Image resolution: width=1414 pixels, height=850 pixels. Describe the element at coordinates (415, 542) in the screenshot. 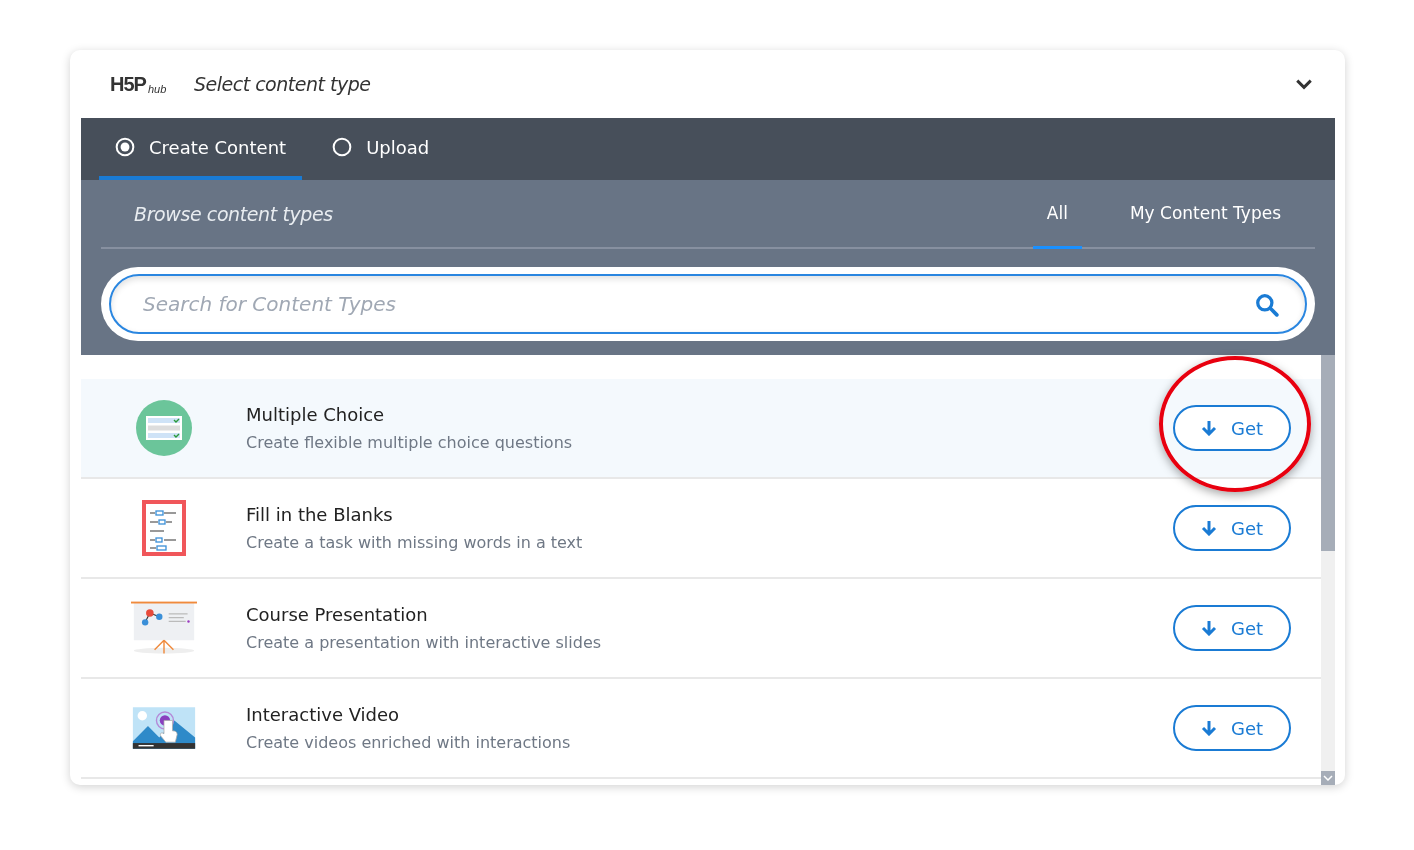

I see `content-type-description: Create a task with missing words in a text` at that location.